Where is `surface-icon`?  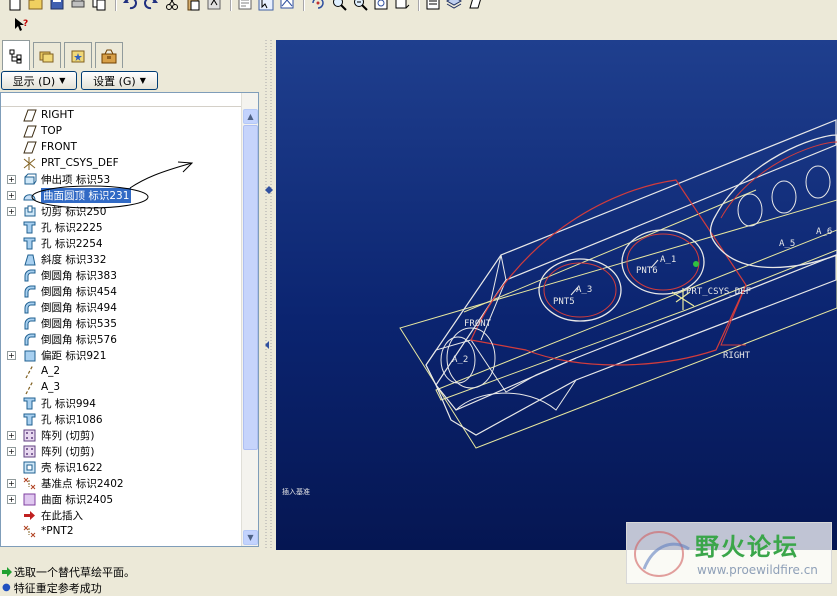
surface-icon is located at coordinates (29, 499).